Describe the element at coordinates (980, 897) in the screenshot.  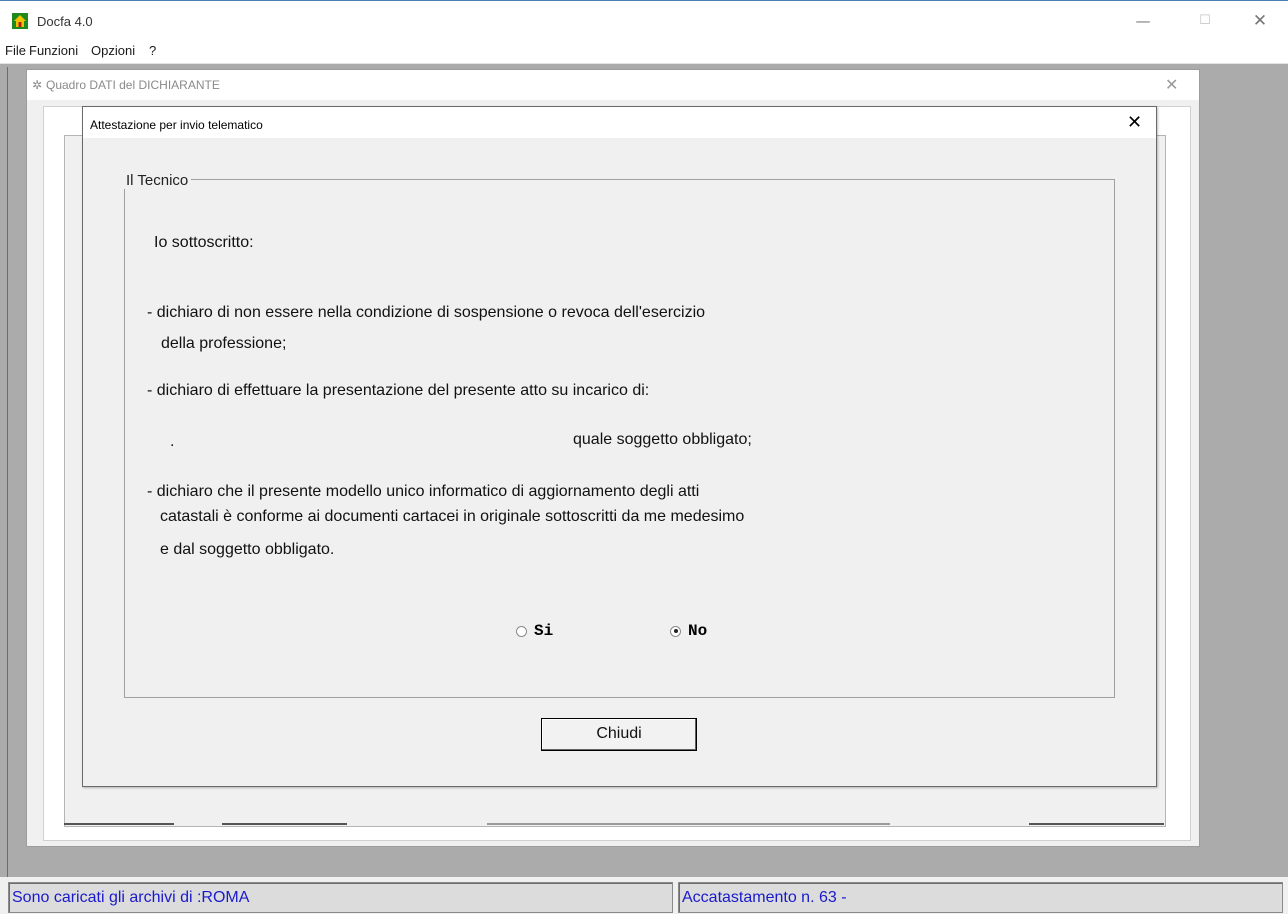
I see `status-accatastamento: Accatastamento n. 63 -` at that location.